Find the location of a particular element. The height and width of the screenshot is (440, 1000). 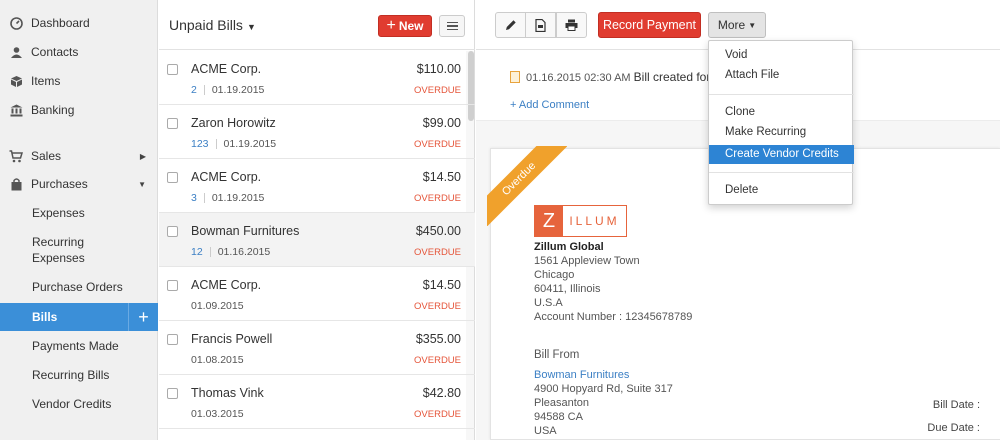

new-bill-button: + New is located at coordinates (405, 26).